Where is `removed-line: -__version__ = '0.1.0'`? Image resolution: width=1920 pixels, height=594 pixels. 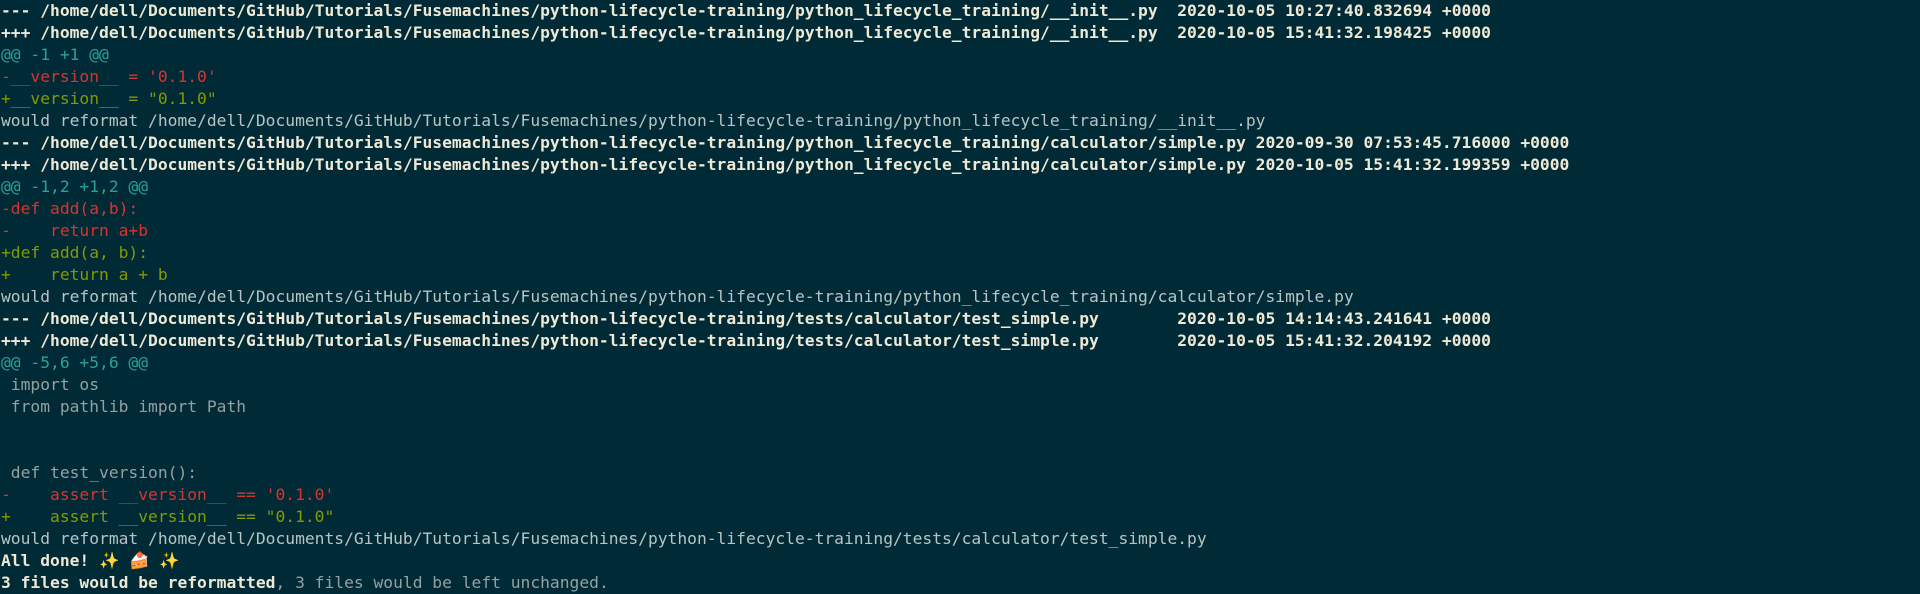 removed-line: -__version__ = '0.1.0' is located at coordinates (109, 76).